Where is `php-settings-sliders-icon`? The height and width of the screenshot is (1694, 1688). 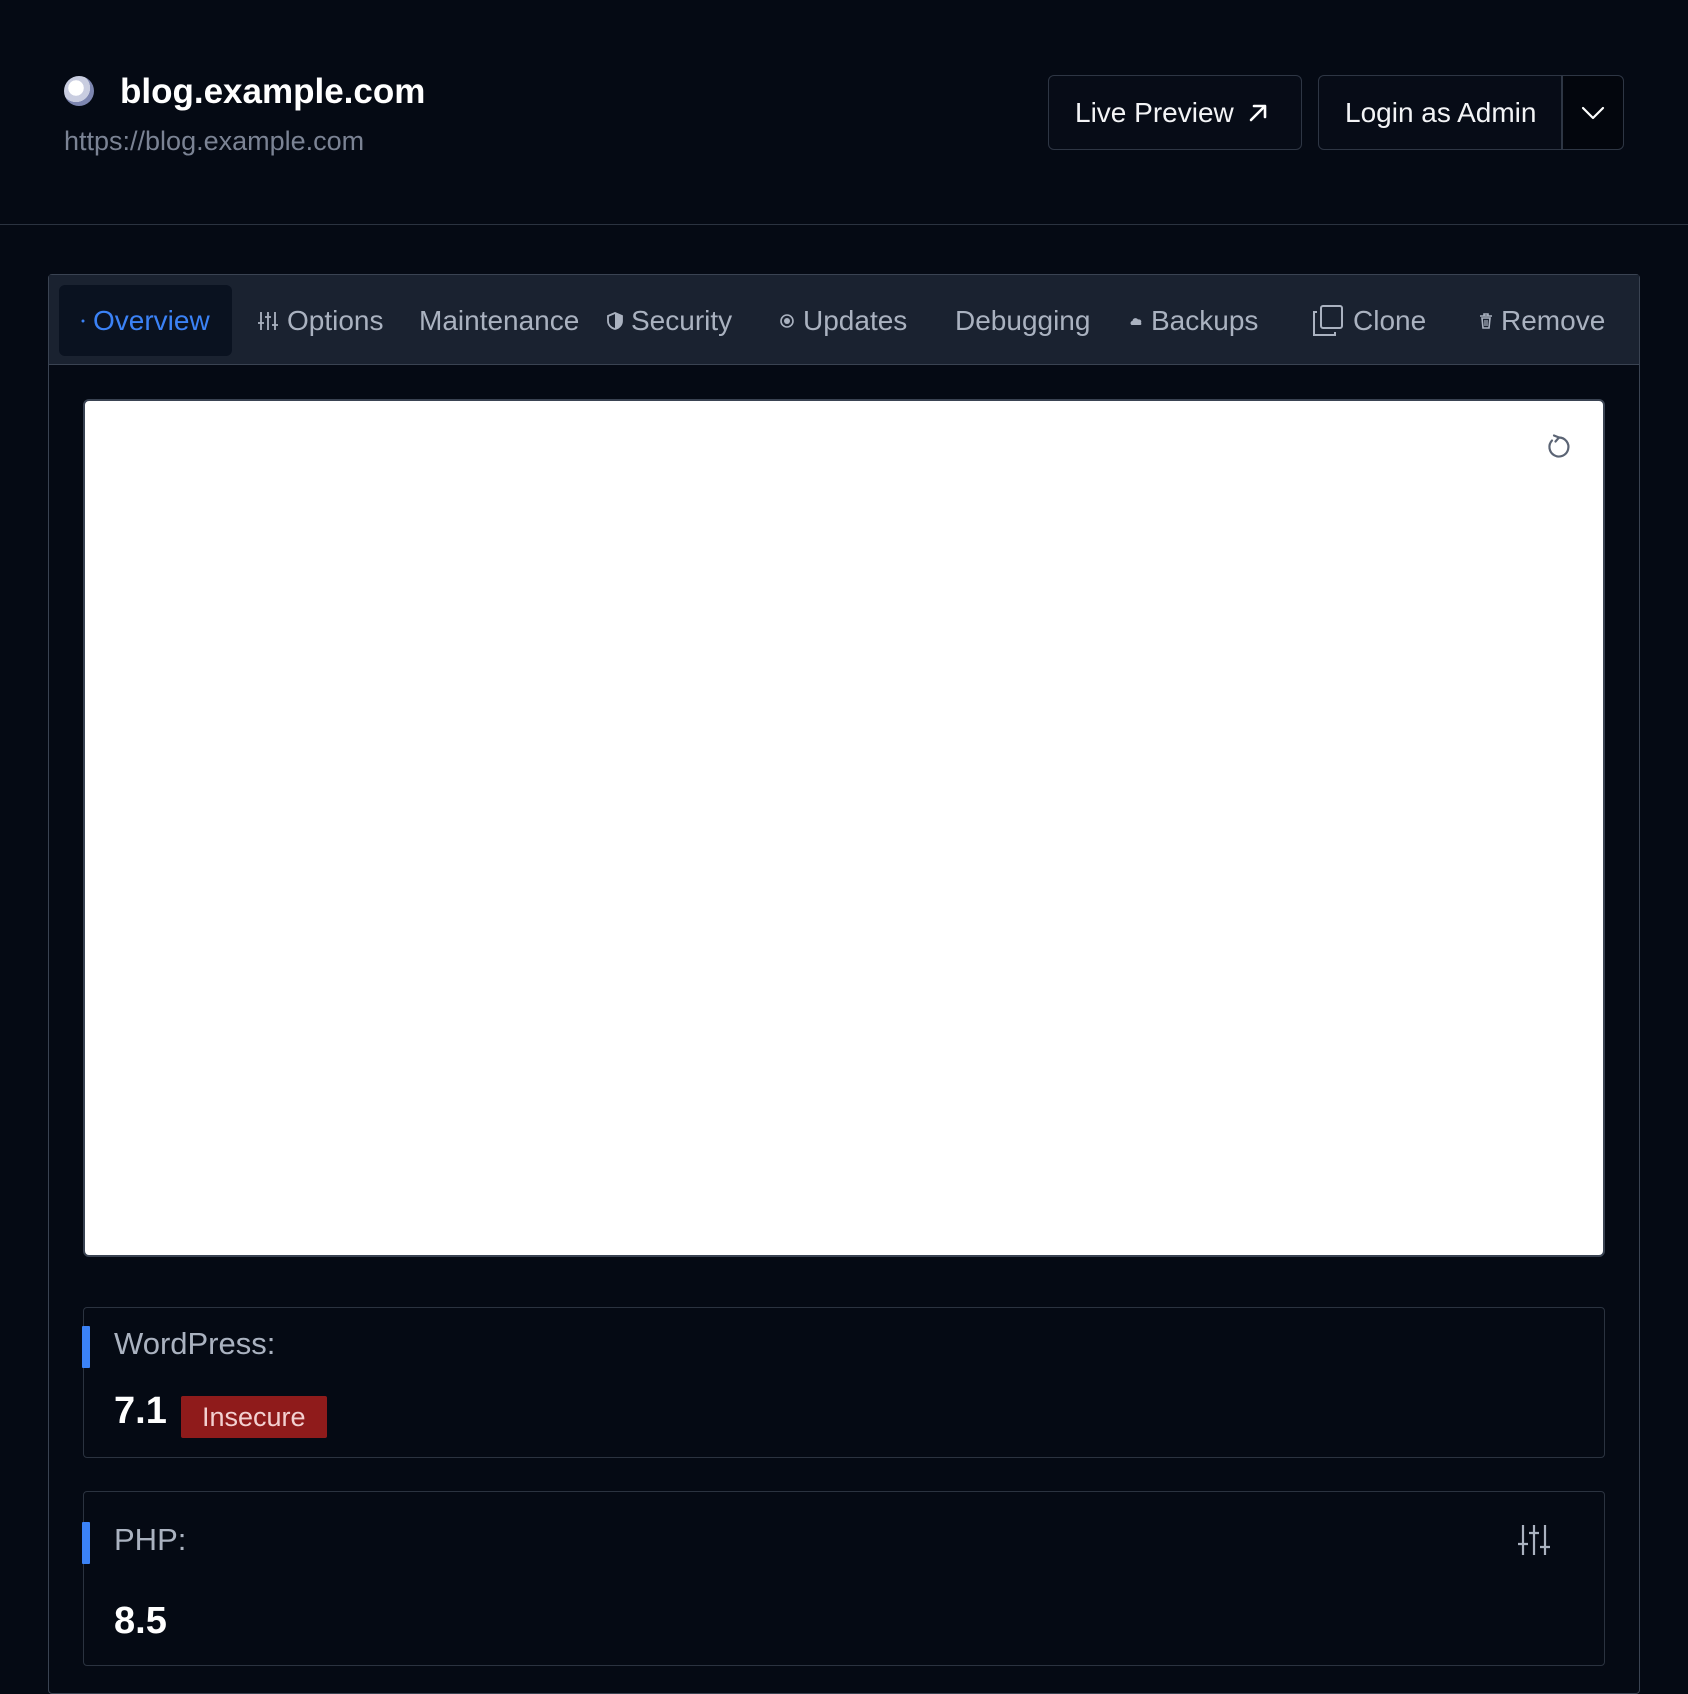
php-settings-sliders-icon is located at coordinates (1534, 1540).